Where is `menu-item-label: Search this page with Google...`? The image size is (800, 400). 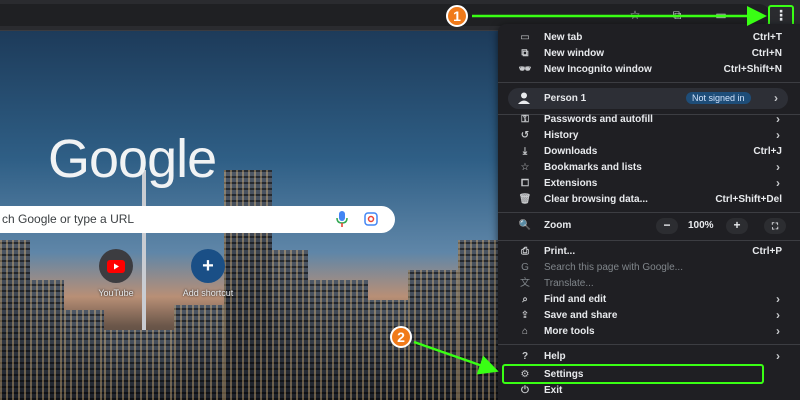 menu-item-label: Search this page with Google... is located at coordinates (613, 267).